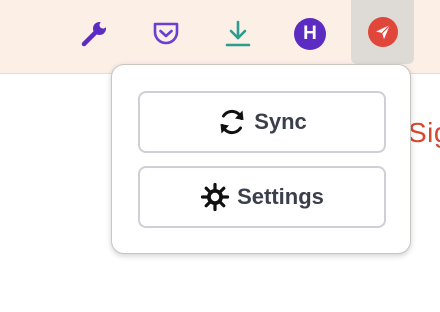  I want to click on gear-icon, so click(215, 197).